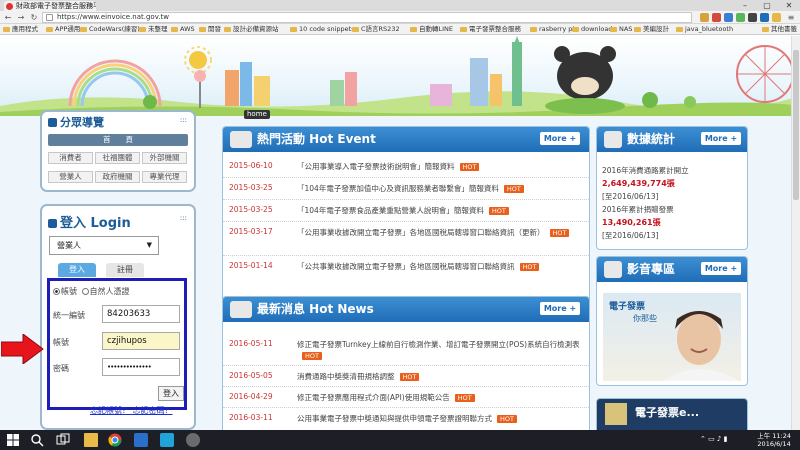  I want to click on login-button: 登入, so click(171, 393).